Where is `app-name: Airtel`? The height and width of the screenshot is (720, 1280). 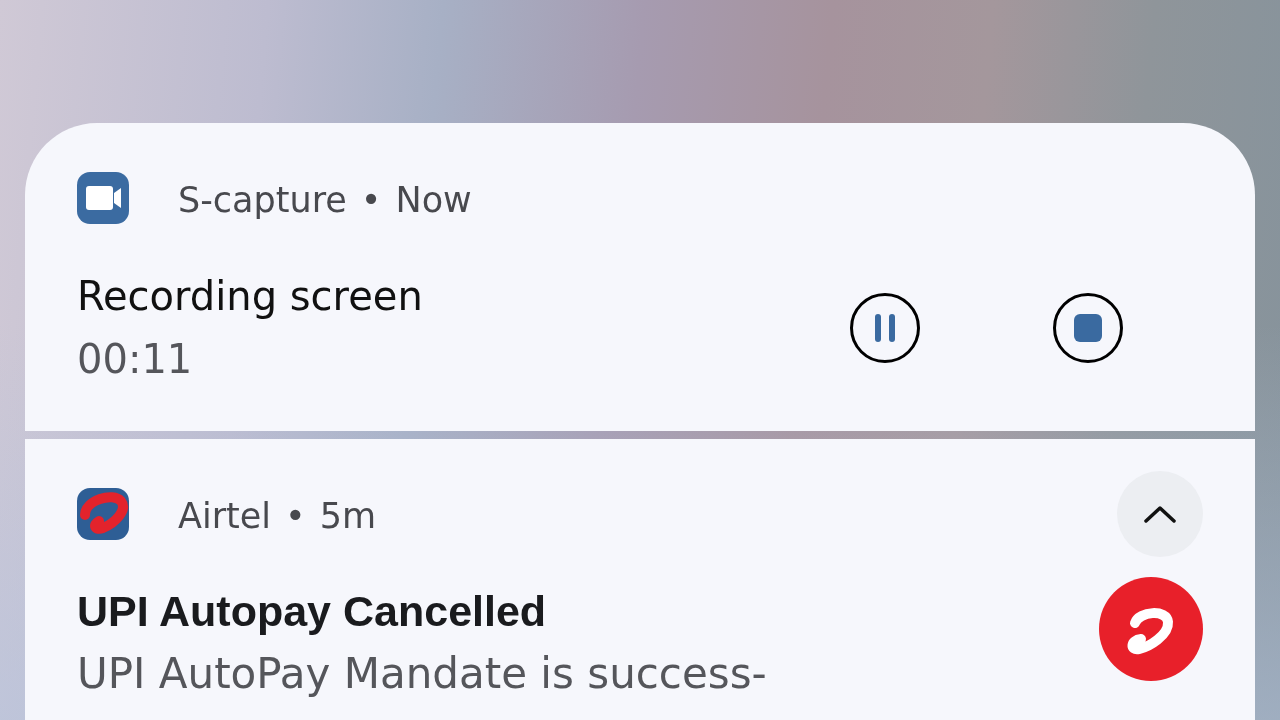
app-name: Airtel is located at coordinates (225, 515).